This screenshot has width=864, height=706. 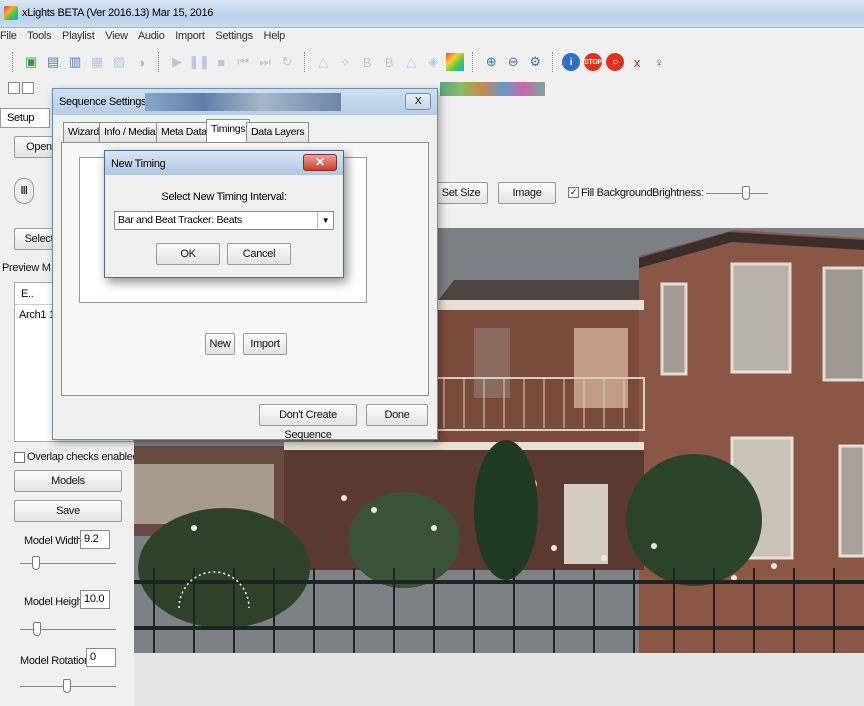 What do you see at coordinates (571, 62) in the screenshot?
I see `info-icon: i` at bounding box center [571, 62].